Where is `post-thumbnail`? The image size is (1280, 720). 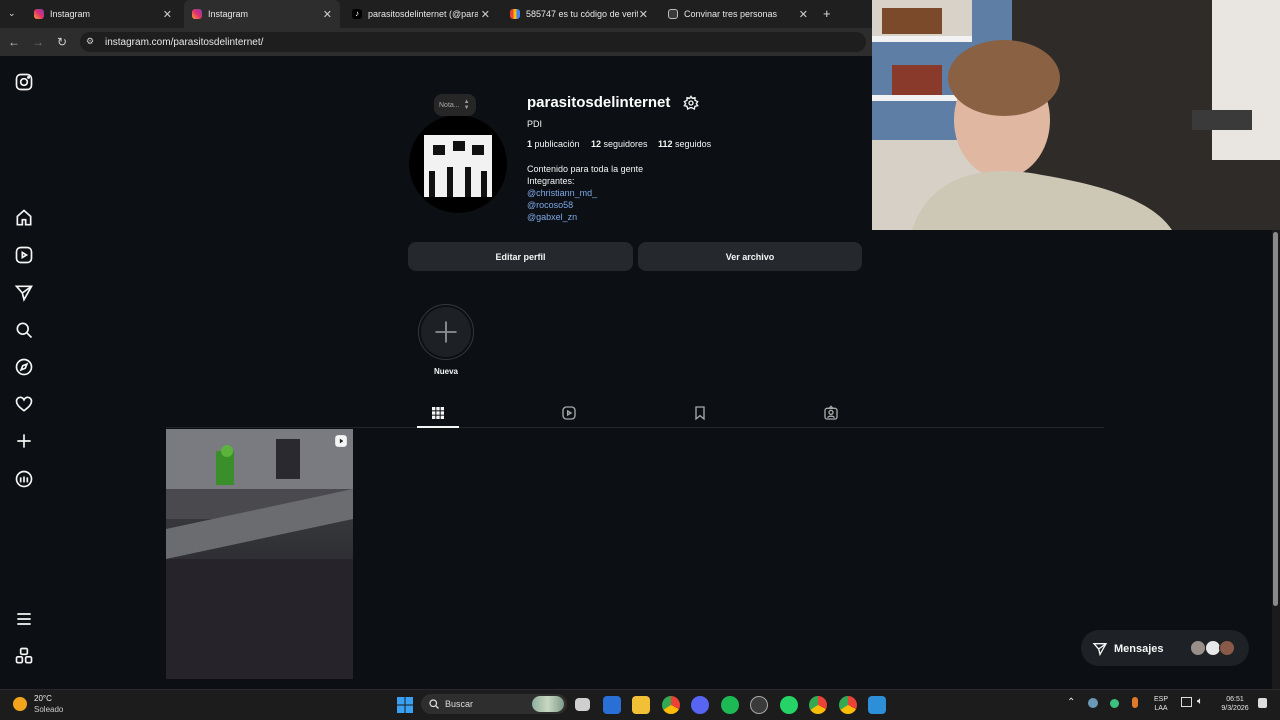
post-thumbnail is located at coordinates (259, 554).